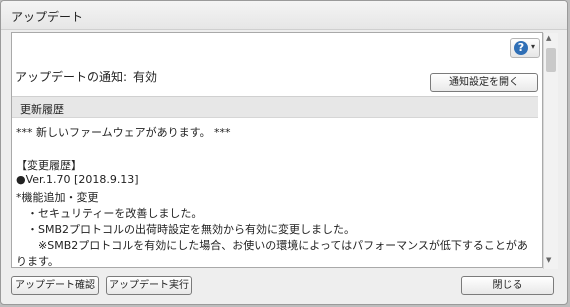  Describe the element at coordinates (551, 60) in the screenshot. I see `scroll-thumb` at that location.